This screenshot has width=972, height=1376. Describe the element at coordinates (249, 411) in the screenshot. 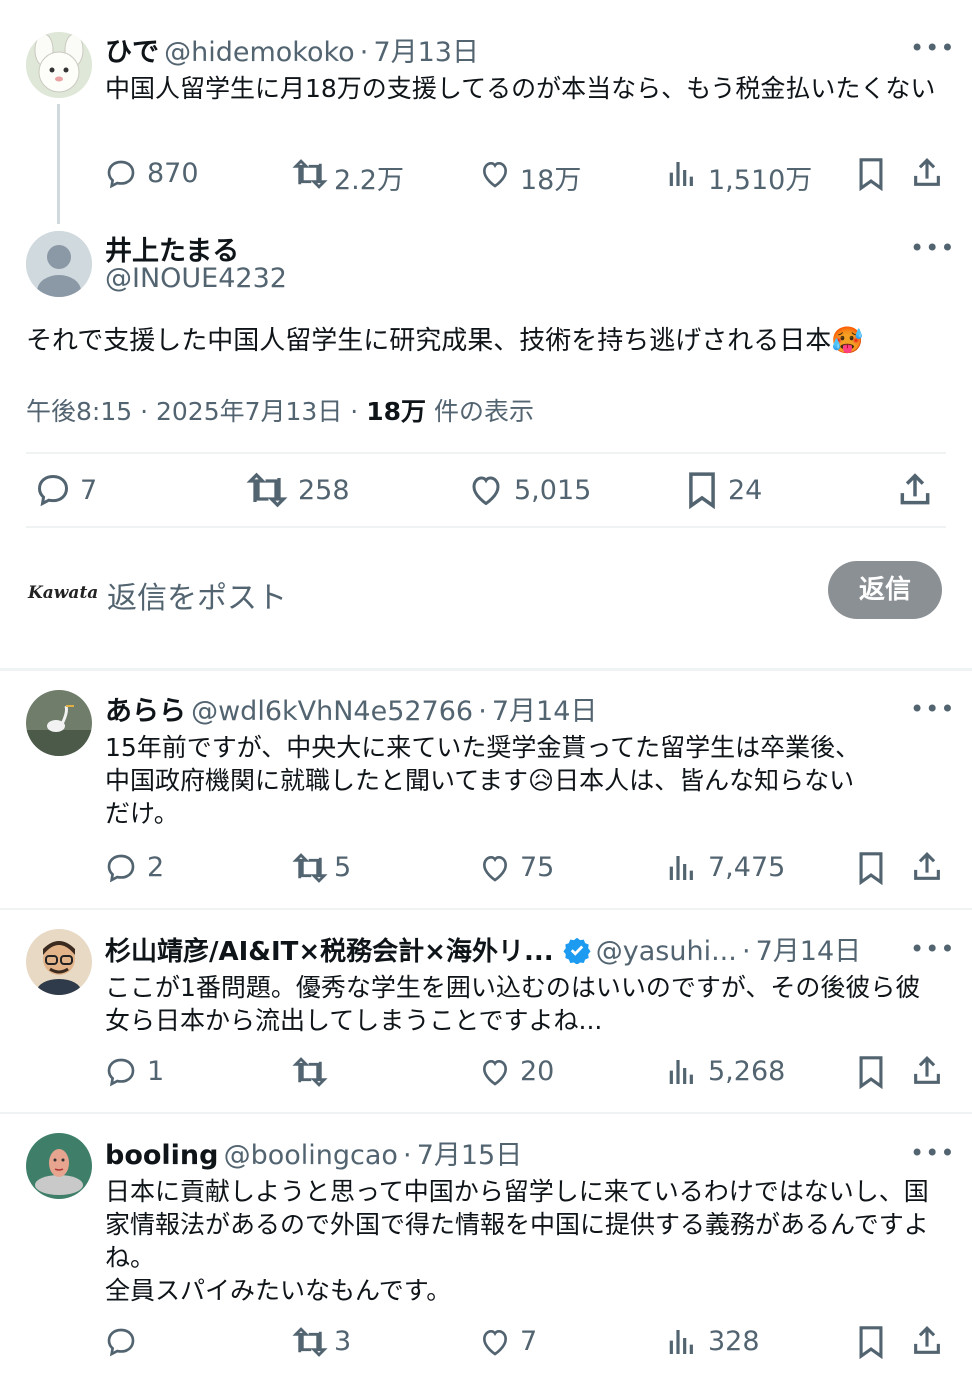

I see `tweet-date: 2025年7月13日` at that location.